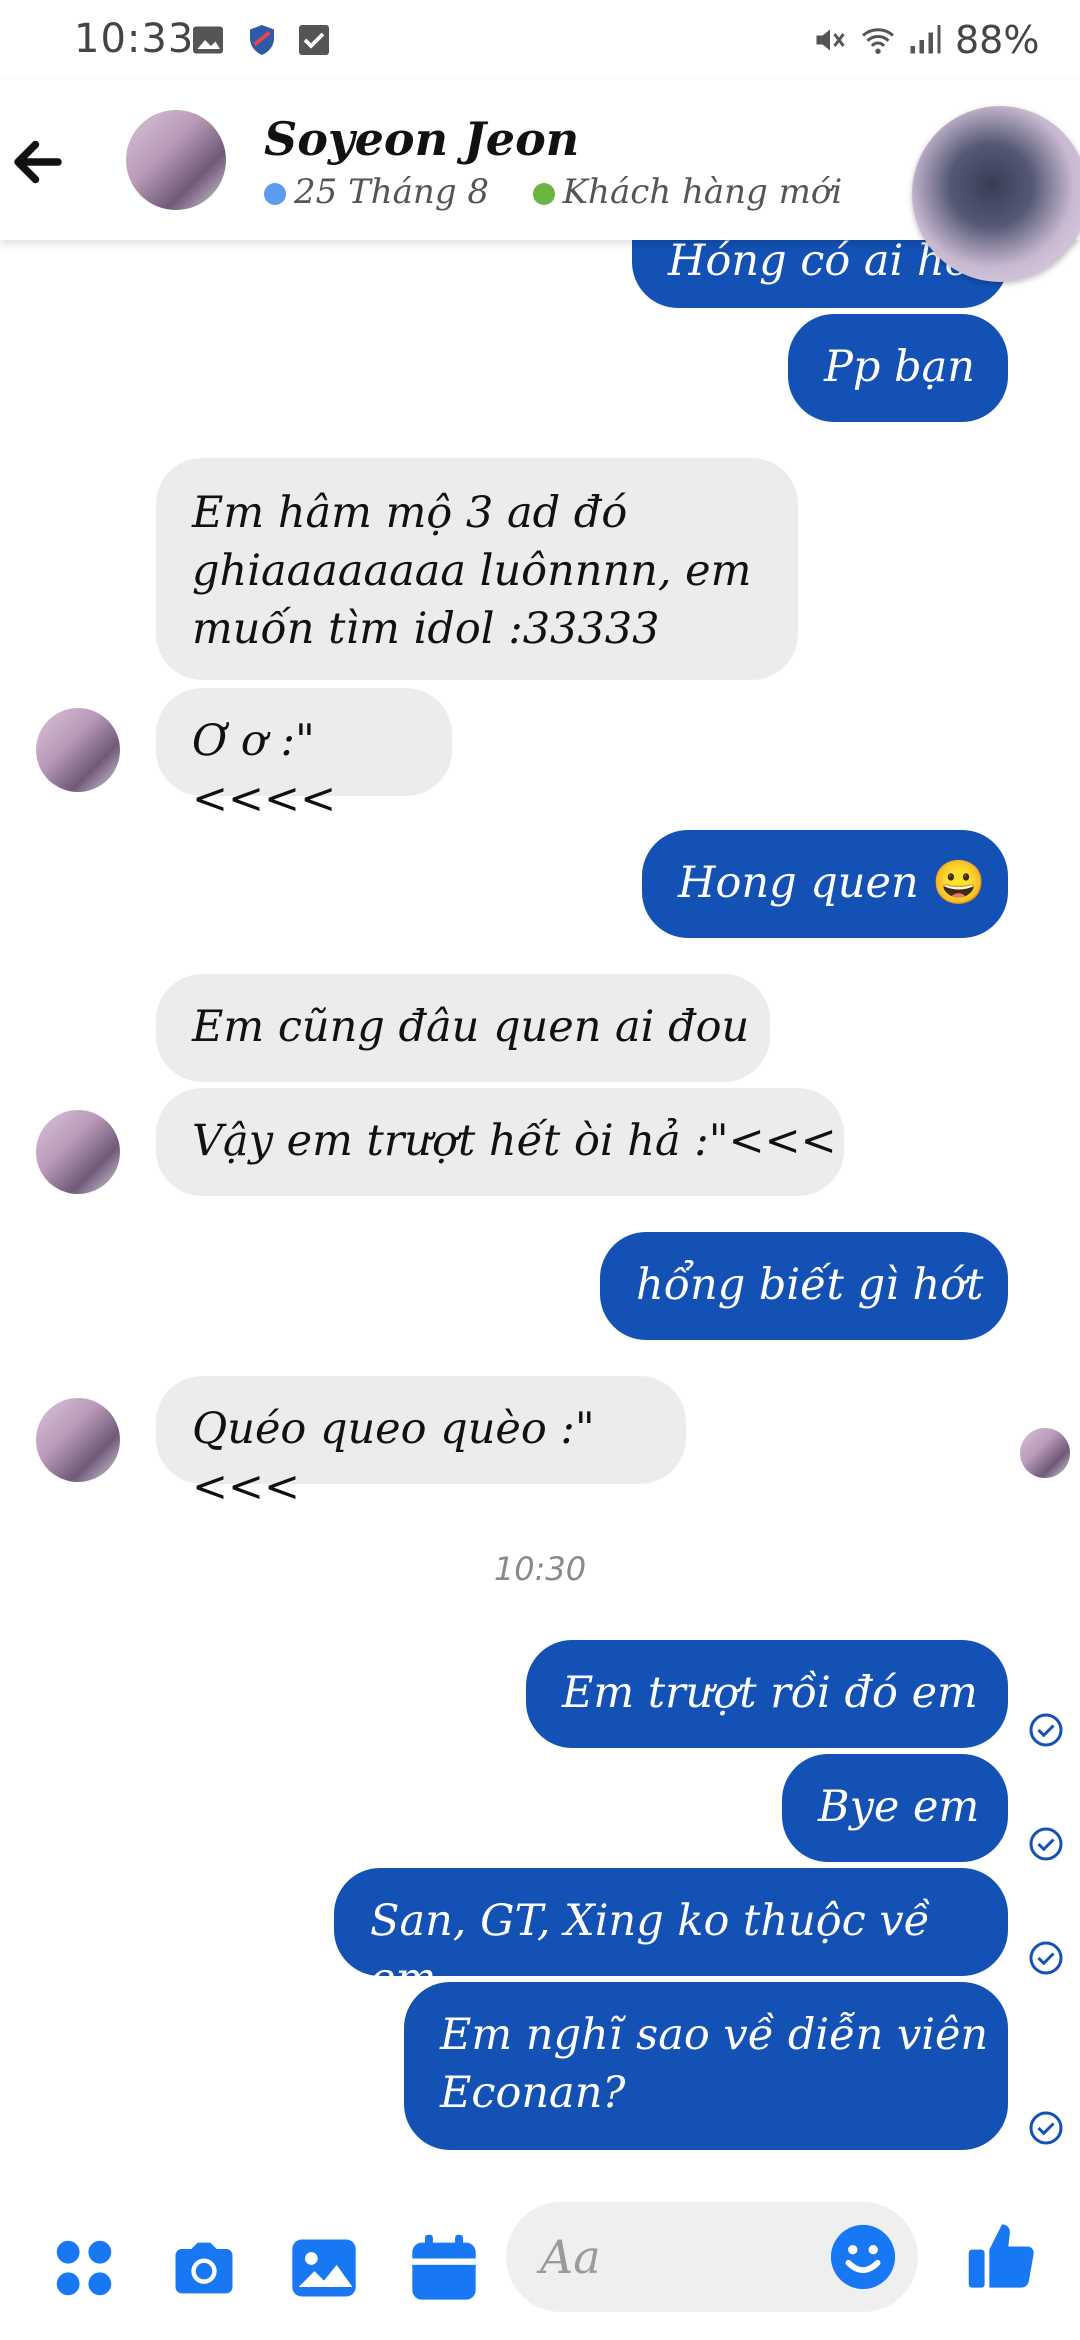  I want to click on message-bubble-outgoing: San, GT, Xing ko thuộc về em, so click(671, 1936).